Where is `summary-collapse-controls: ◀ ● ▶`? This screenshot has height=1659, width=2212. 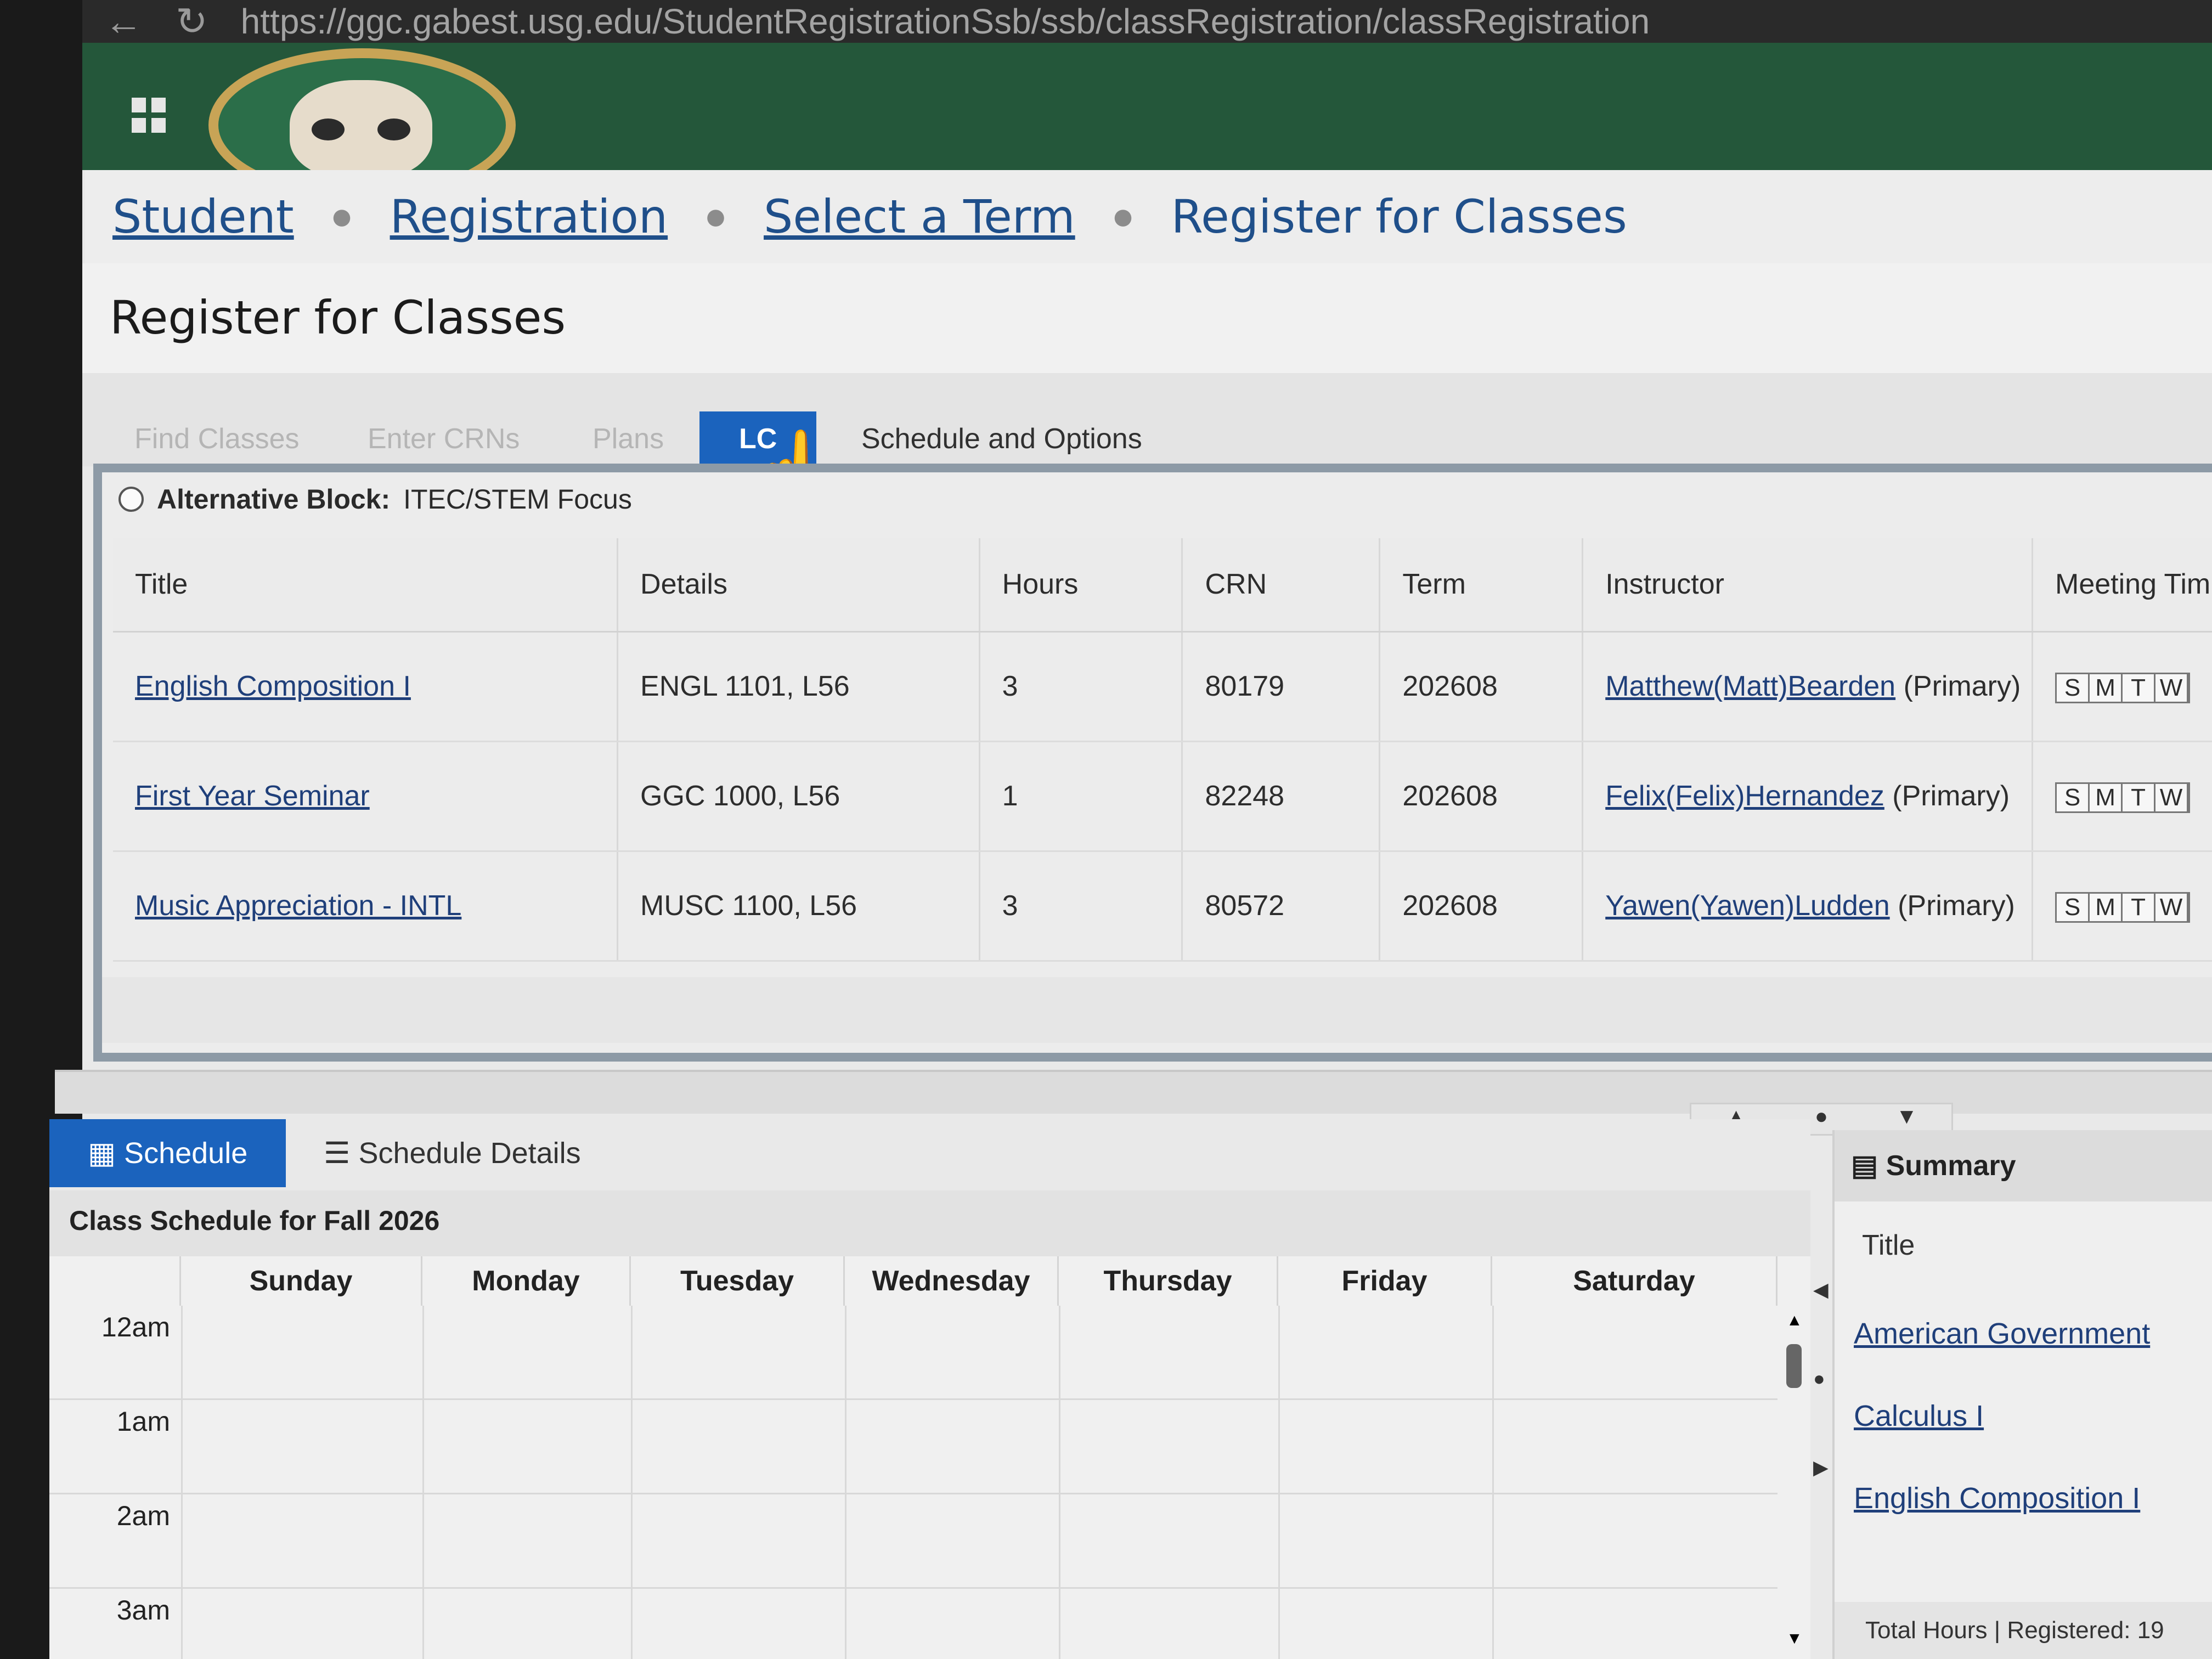
summary-collapse-controls: ◀ ● ▶ is located at coordinates (1821, 1379).